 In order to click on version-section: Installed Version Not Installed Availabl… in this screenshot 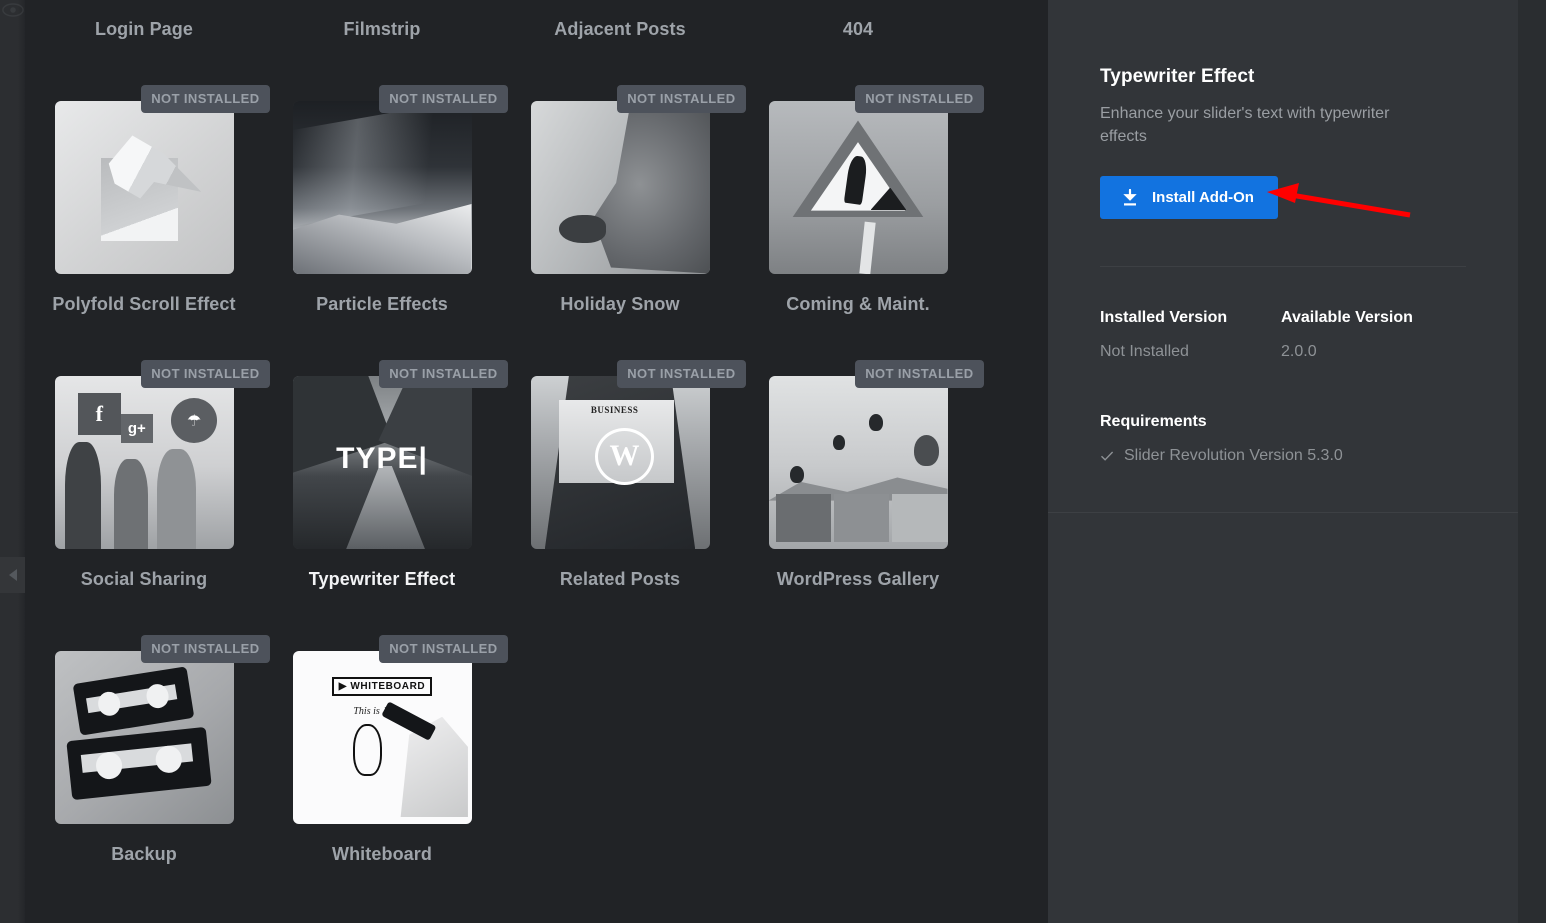, I will do `click(1283, 366)`.